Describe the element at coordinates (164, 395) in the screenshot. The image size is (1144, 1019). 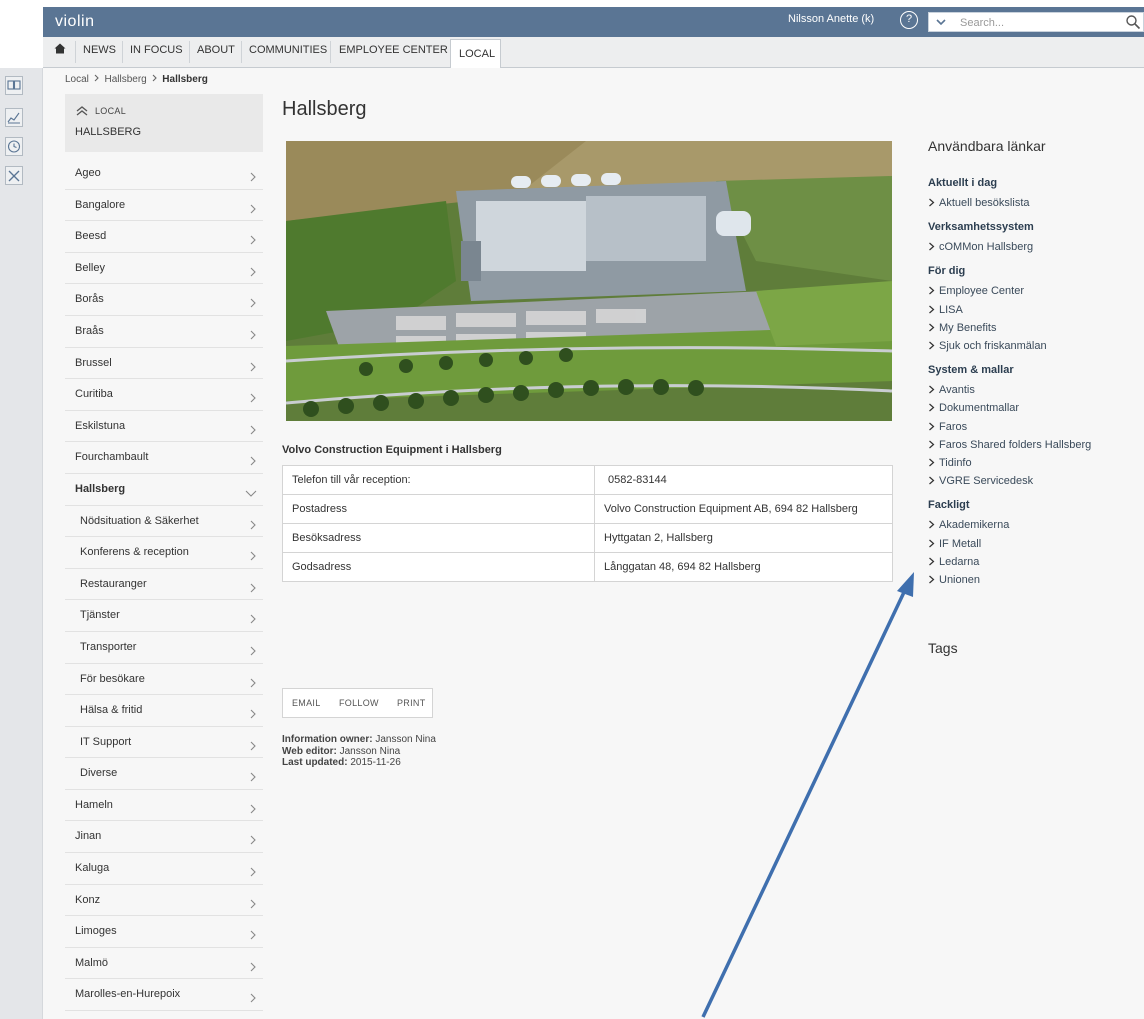
I see `sidebar-item: Curitiba` at that location.